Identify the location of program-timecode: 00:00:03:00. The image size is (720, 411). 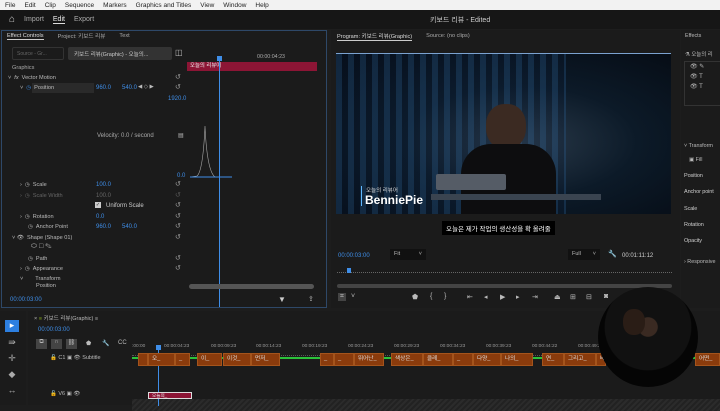
(354, 256).